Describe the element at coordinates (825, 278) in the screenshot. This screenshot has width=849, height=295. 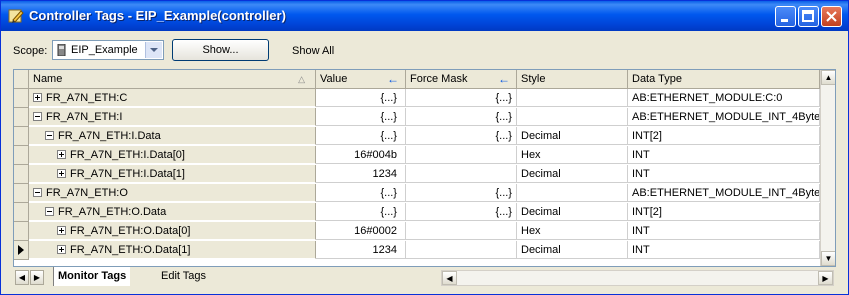
I see `scroll-right-button: ▶` at that location.